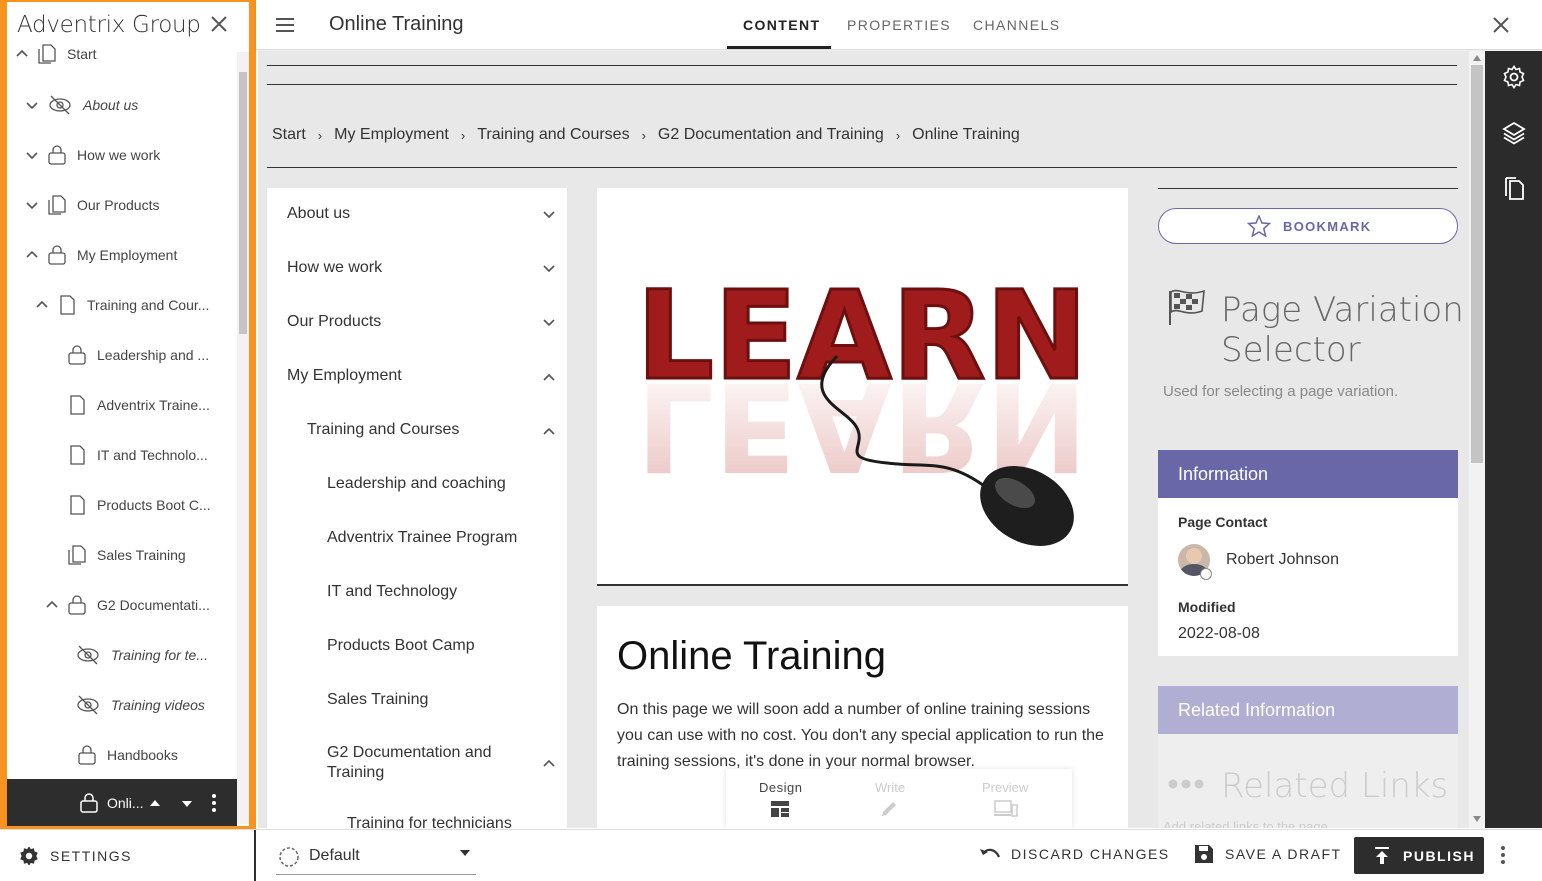  What do you see at coordinates (1090, 854) in the screenshot?
I see `discard-changes-label: DISCARD CHANGES` at bounding box center [1090, 854].